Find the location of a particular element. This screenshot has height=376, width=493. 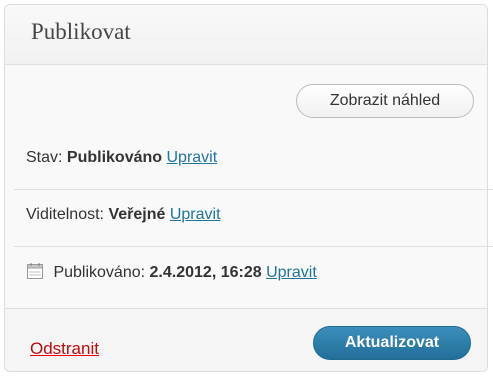

visibility-value: Veřejné is located at coordinates (137, 214).